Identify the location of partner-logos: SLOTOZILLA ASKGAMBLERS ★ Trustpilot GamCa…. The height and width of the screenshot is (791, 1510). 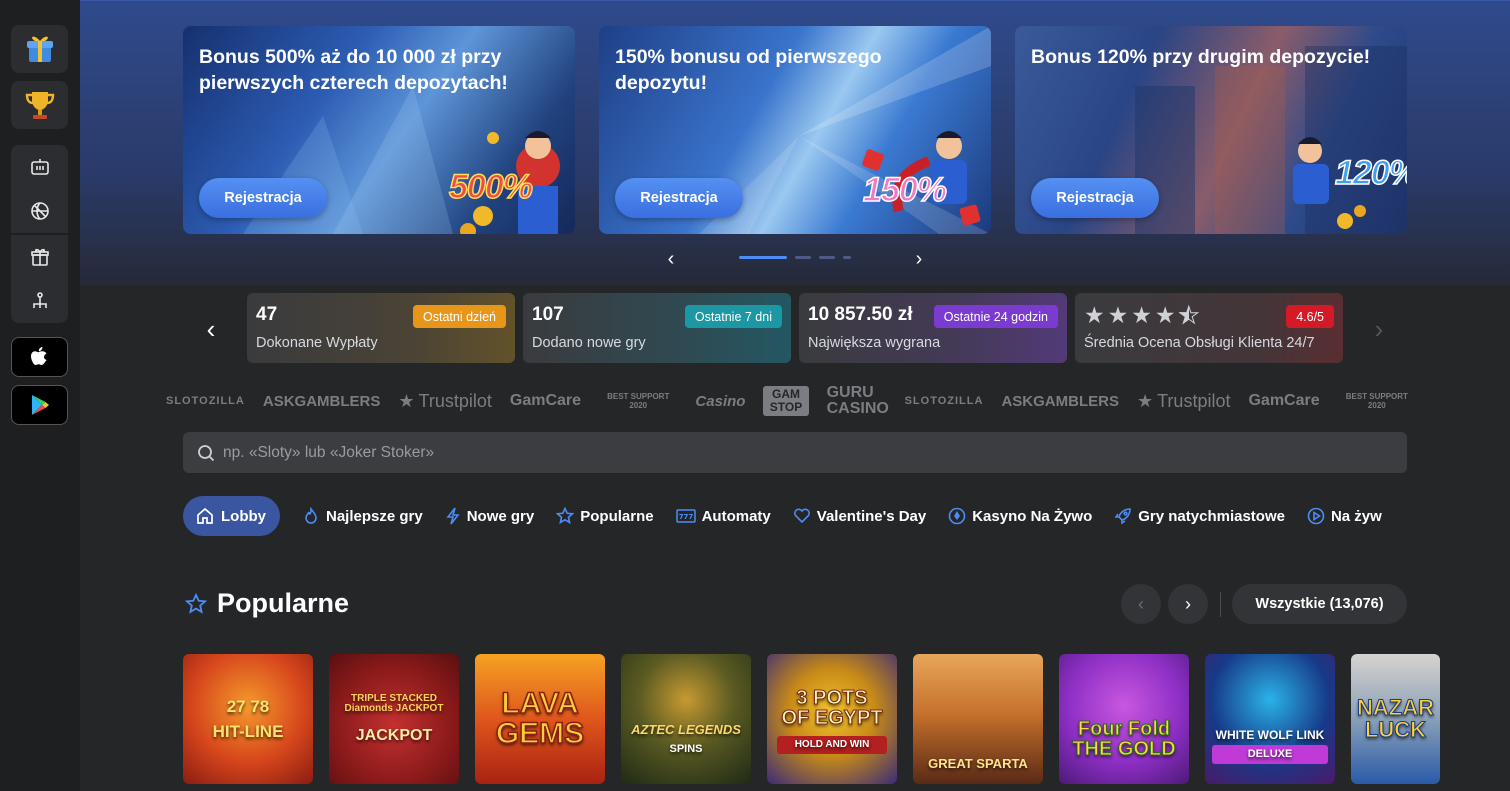
(791, 401).